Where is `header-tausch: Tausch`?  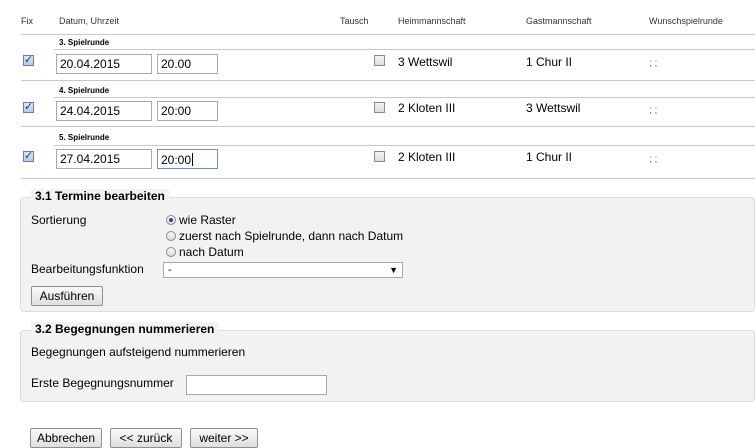
header-tausch: Tausch is located at coordinates (354, 21).